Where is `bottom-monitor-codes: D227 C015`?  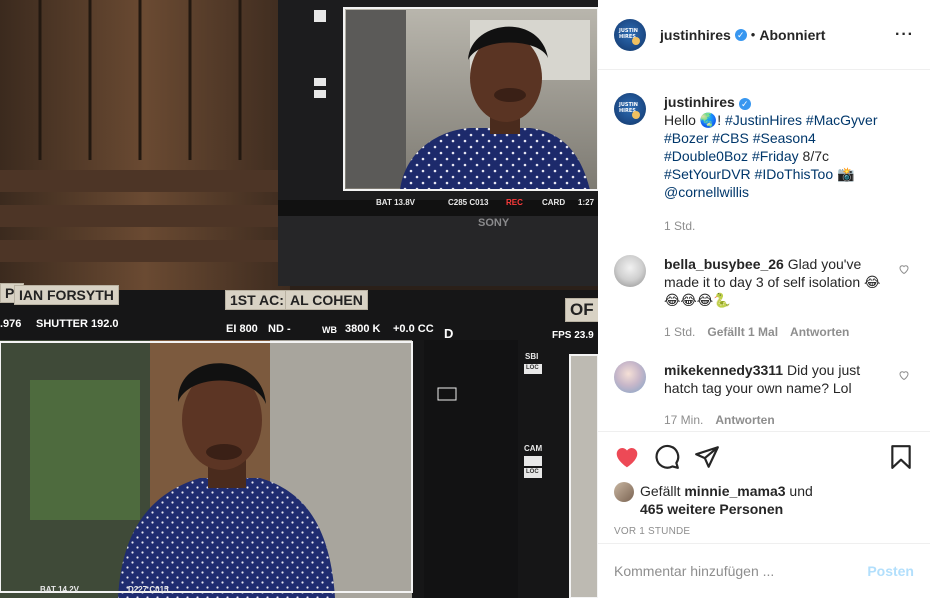
bottom-monitor-codes: D227 C015 is located at coordinates (148, 589).